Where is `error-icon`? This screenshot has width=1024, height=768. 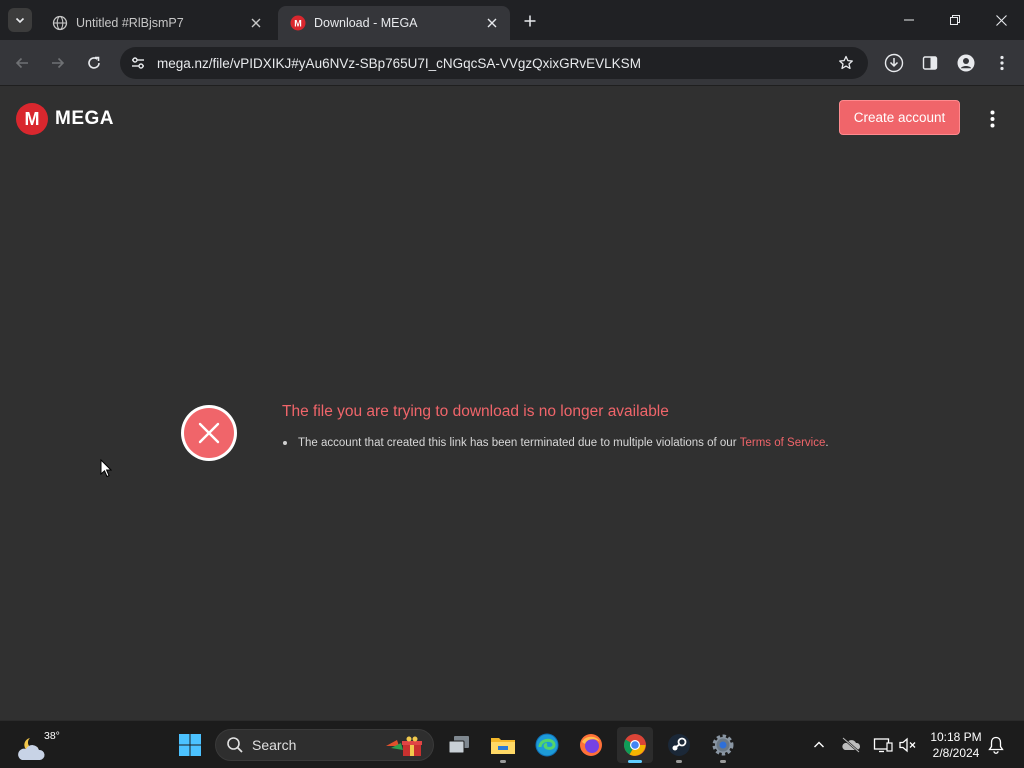 error-icon is located at coordinates (209, 433).